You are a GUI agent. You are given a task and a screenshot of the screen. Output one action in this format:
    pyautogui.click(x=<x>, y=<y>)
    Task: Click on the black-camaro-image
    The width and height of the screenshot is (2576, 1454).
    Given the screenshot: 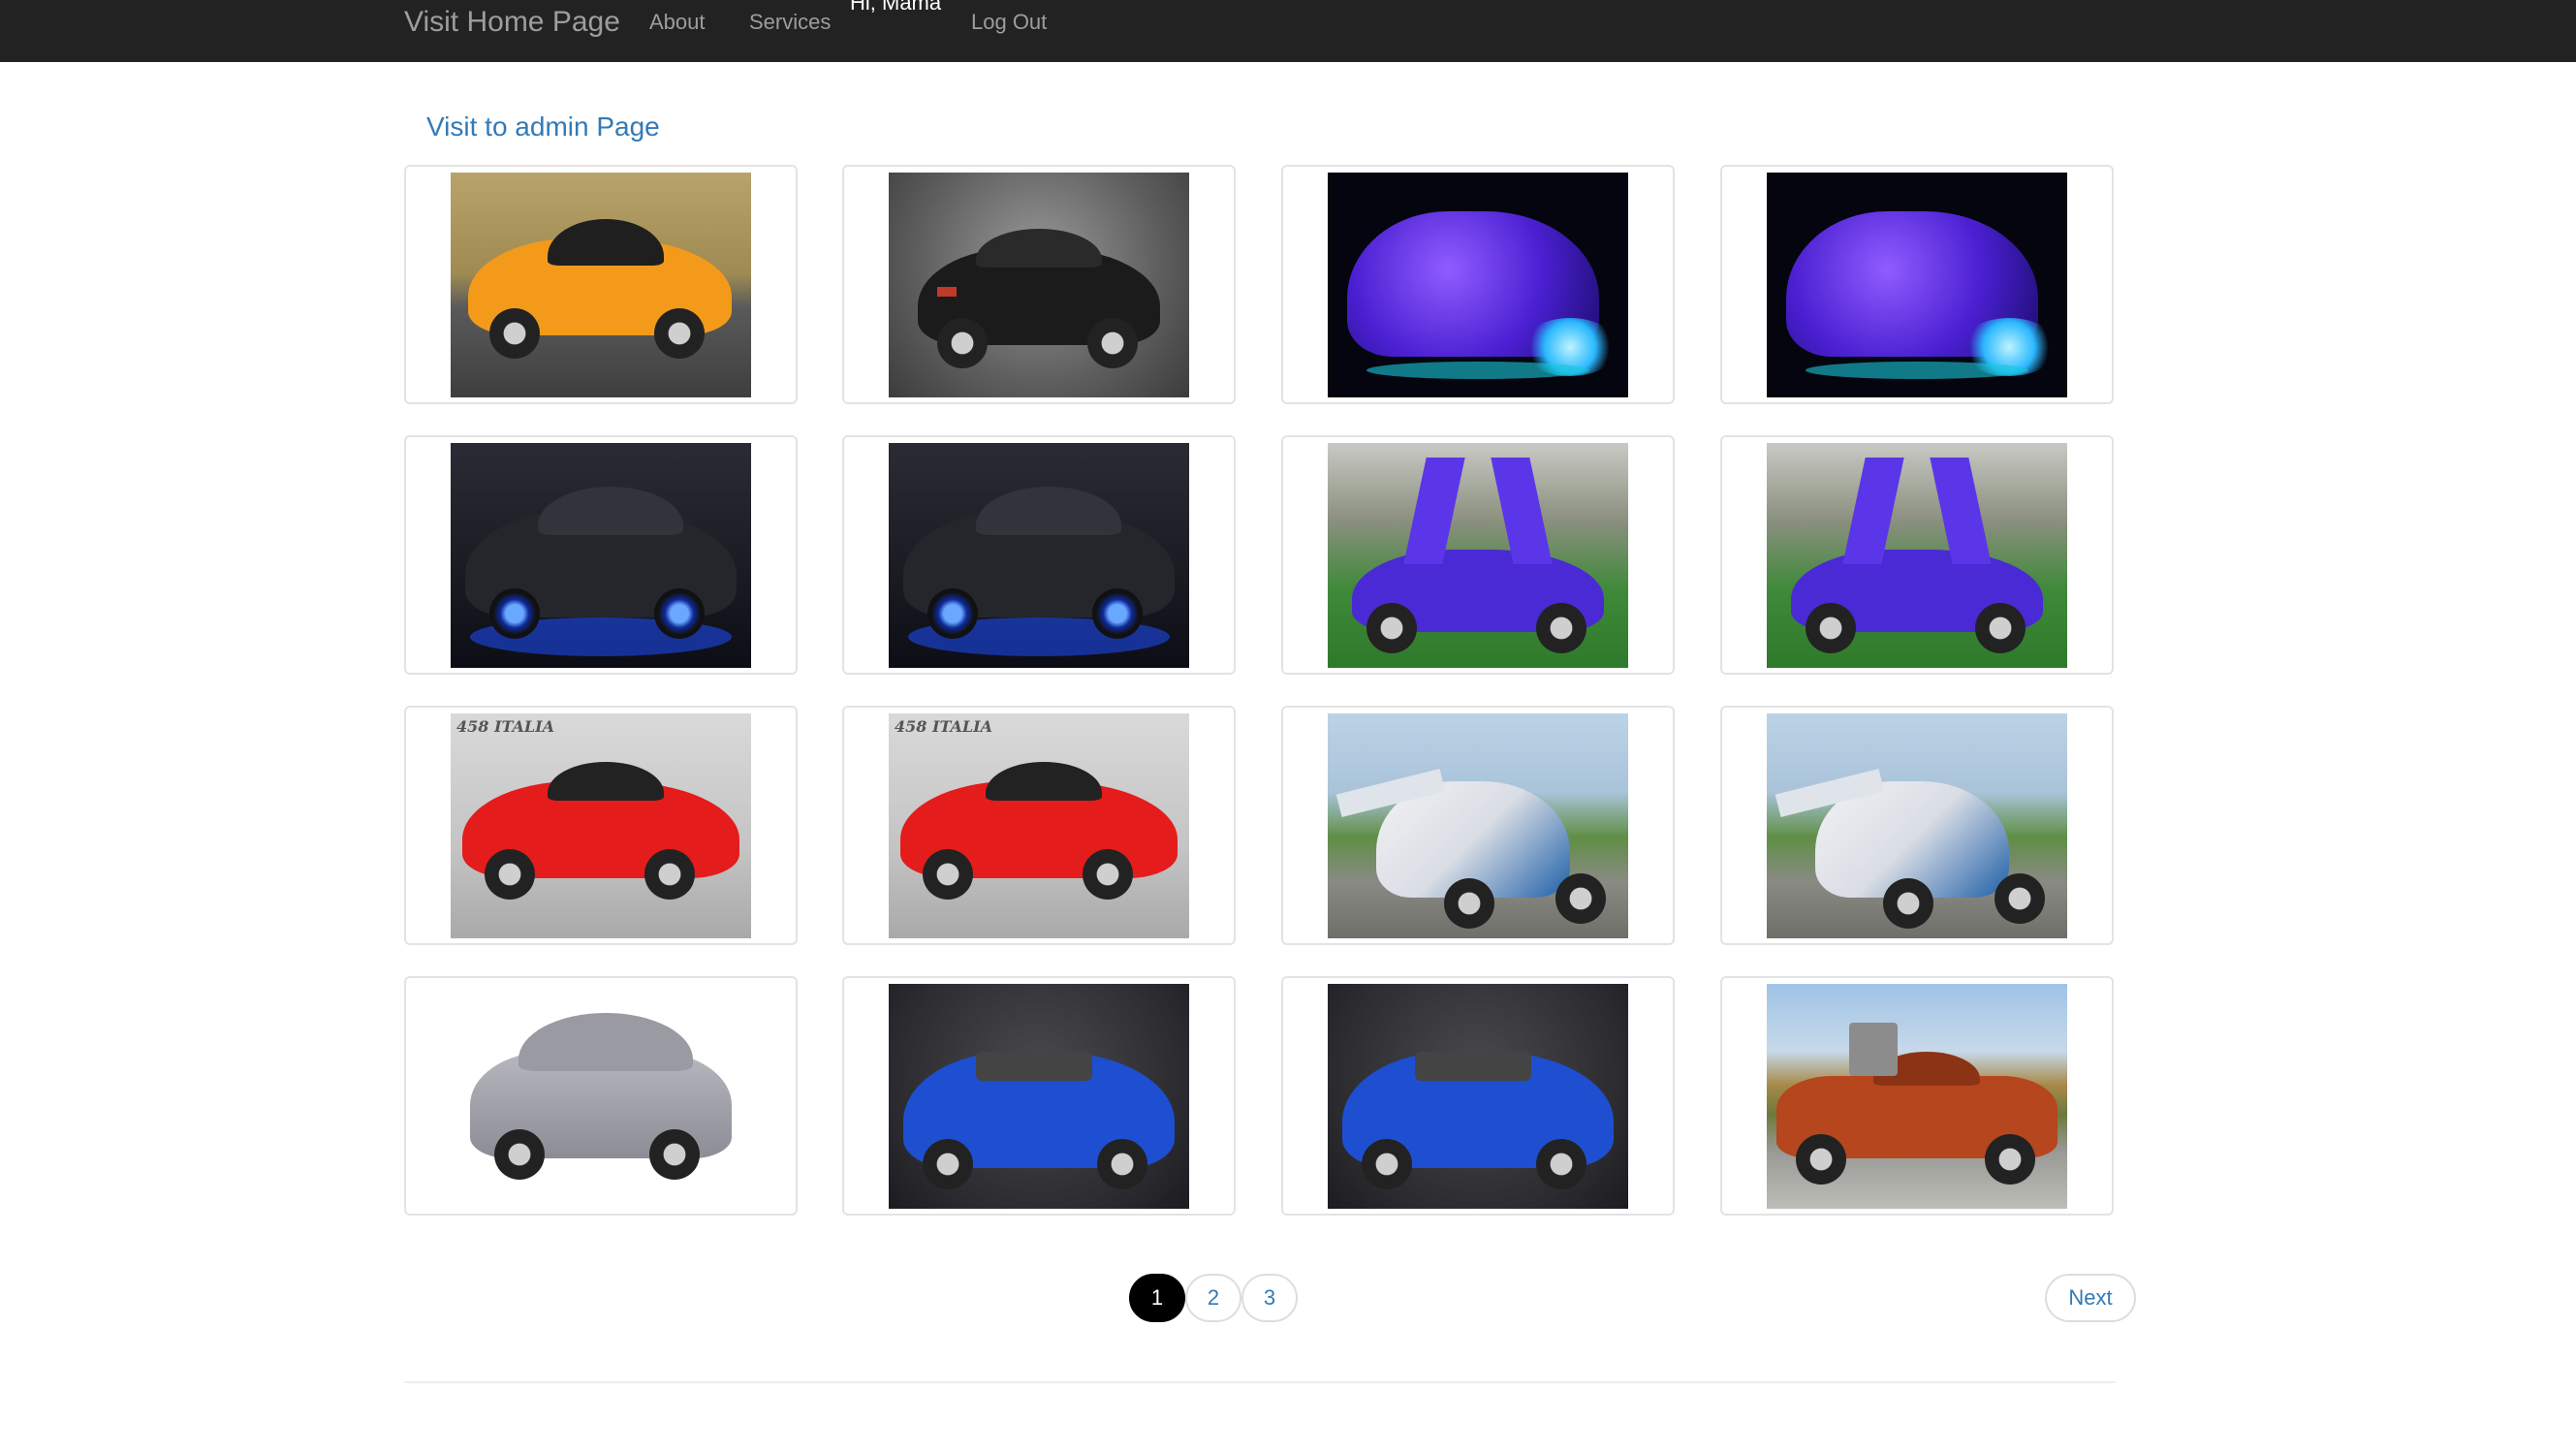 What is the action you would take?
    pyautogui.click(x=1039, y=285)
    